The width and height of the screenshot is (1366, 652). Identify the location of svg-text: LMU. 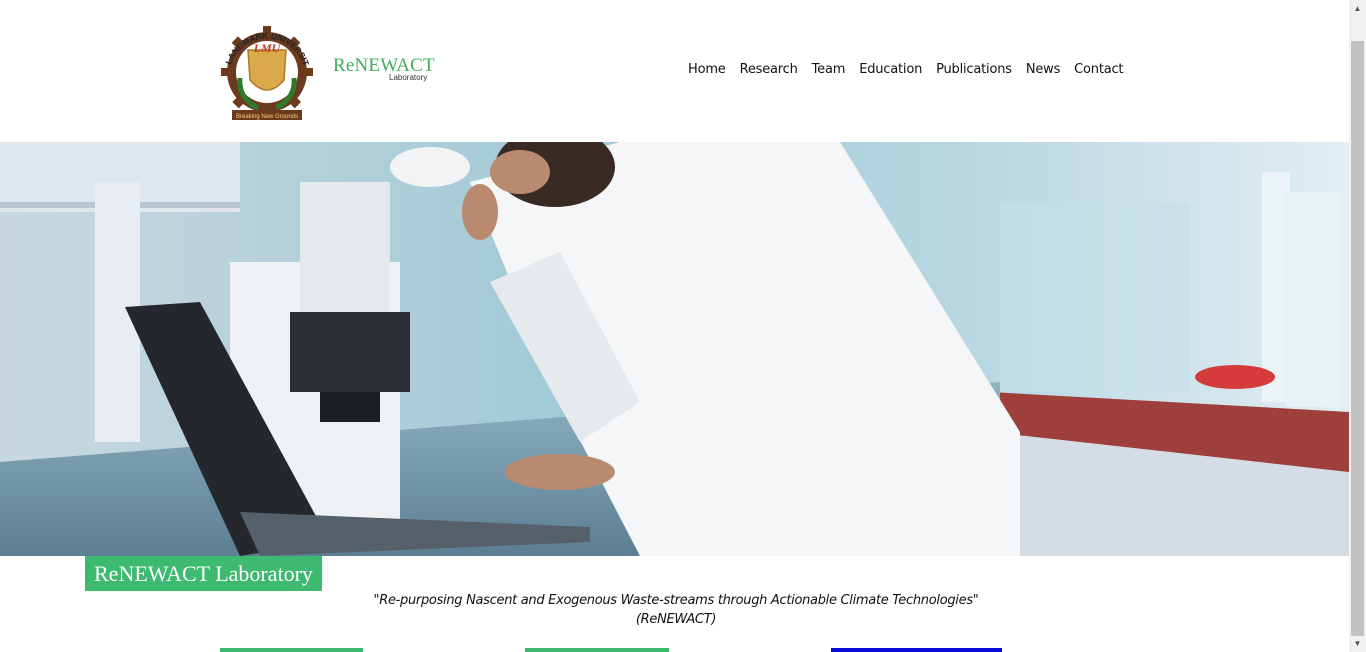
(267, 48).